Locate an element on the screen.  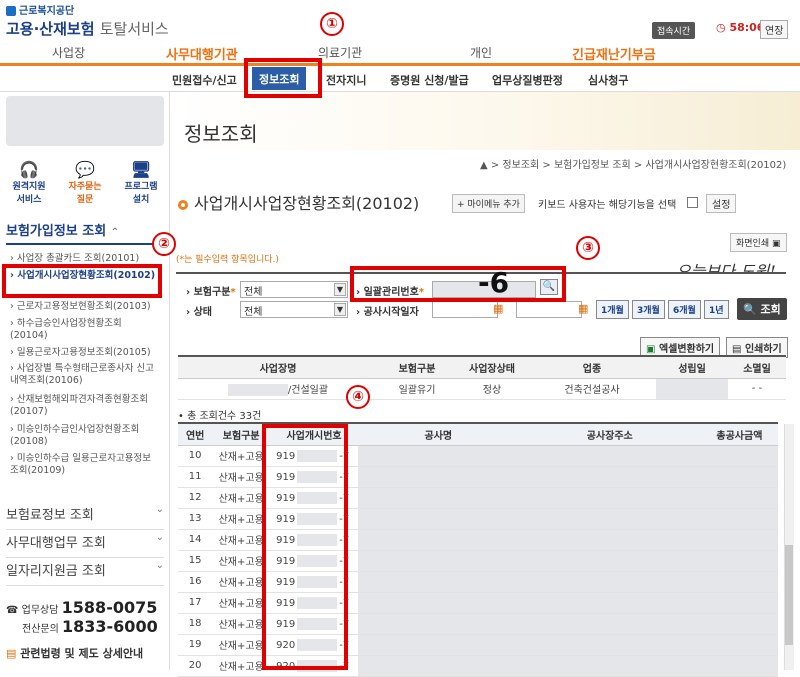
site-title: 고용·산재보험 토탈서비스 is located at coordinates (87, 28).